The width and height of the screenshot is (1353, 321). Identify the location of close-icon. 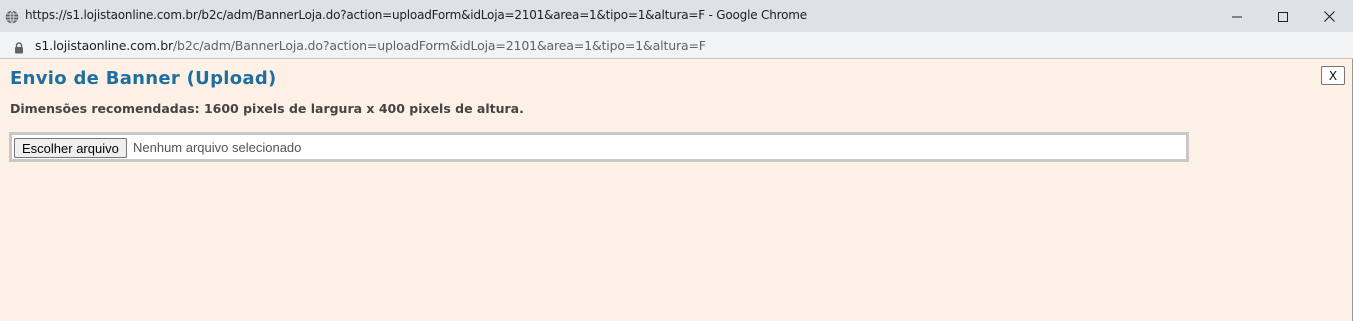
(1329, 16).